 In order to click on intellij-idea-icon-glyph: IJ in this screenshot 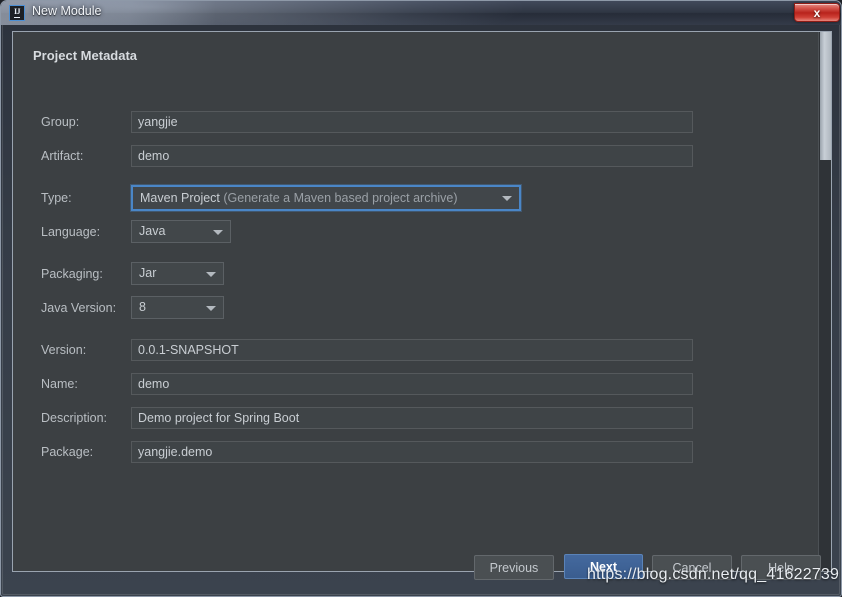, I will do `click(17, 12)`.